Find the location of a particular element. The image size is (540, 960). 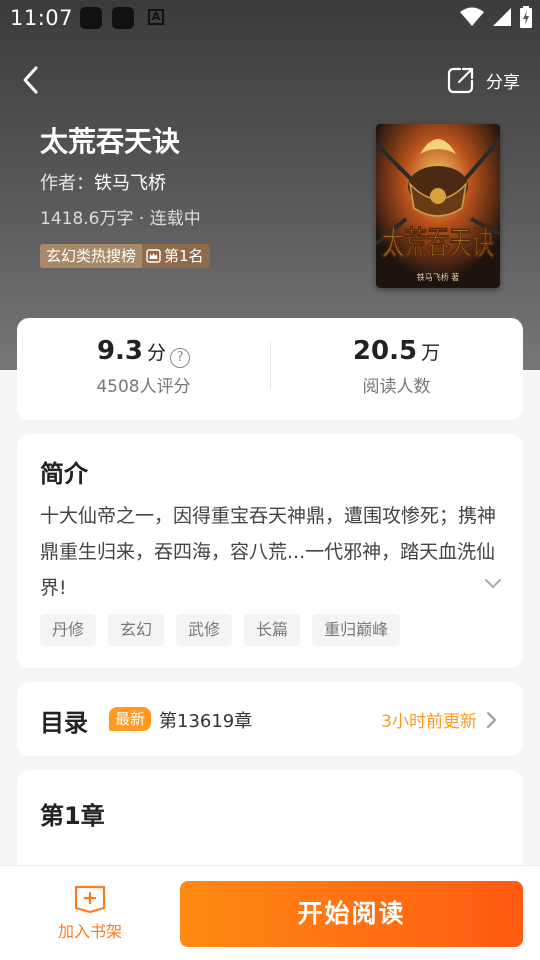

chapter-title: 第1章 is located at coordinates (72, 816).